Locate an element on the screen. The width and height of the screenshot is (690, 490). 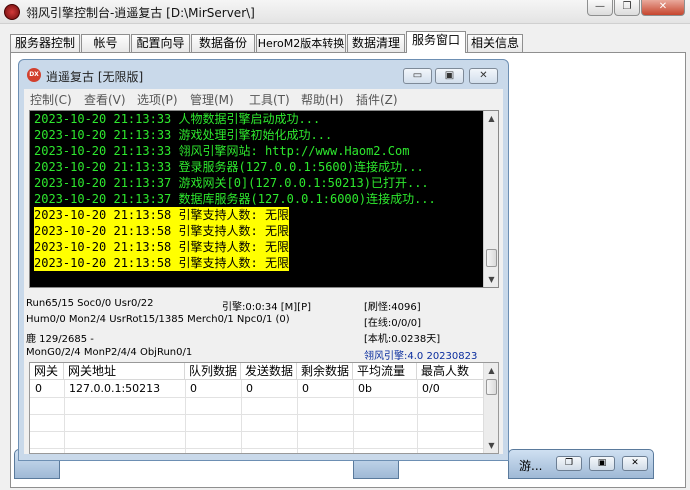
service-window-title-bar: DX 逍遥复古 [无限版] ▭ ▣ ✕ is located at coordinates (263, 75).